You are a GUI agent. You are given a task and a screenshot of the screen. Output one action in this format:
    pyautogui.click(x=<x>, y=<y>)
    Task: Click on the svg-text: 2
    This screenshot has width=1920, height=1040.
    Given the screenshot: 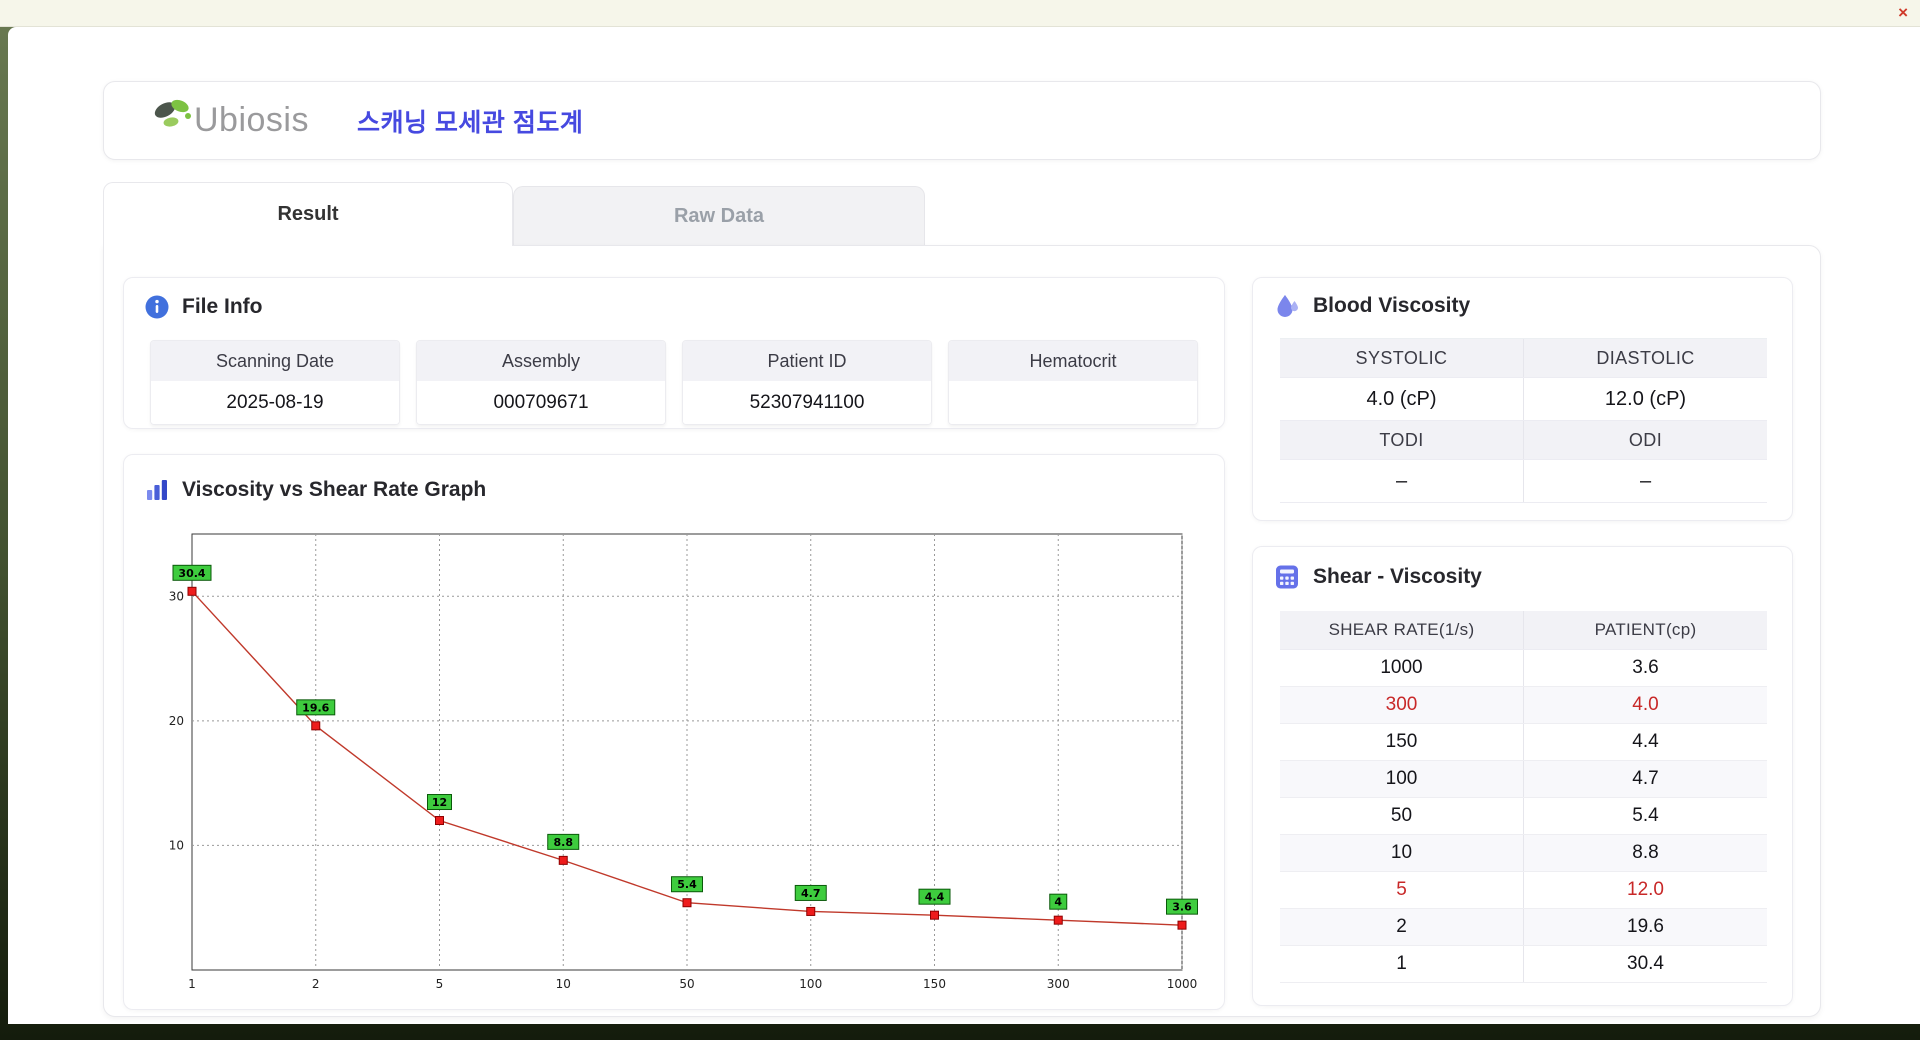 What is the action you would take?
    pyautogui.click(x=316, y=984)
    